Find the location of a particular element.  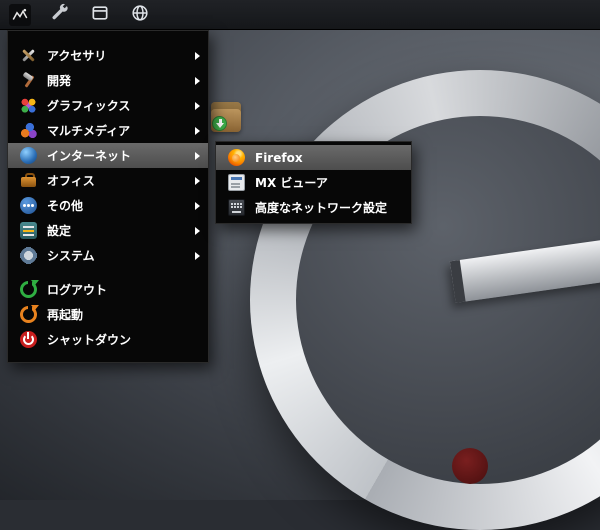

window-button is located at coordinates (100, 15).